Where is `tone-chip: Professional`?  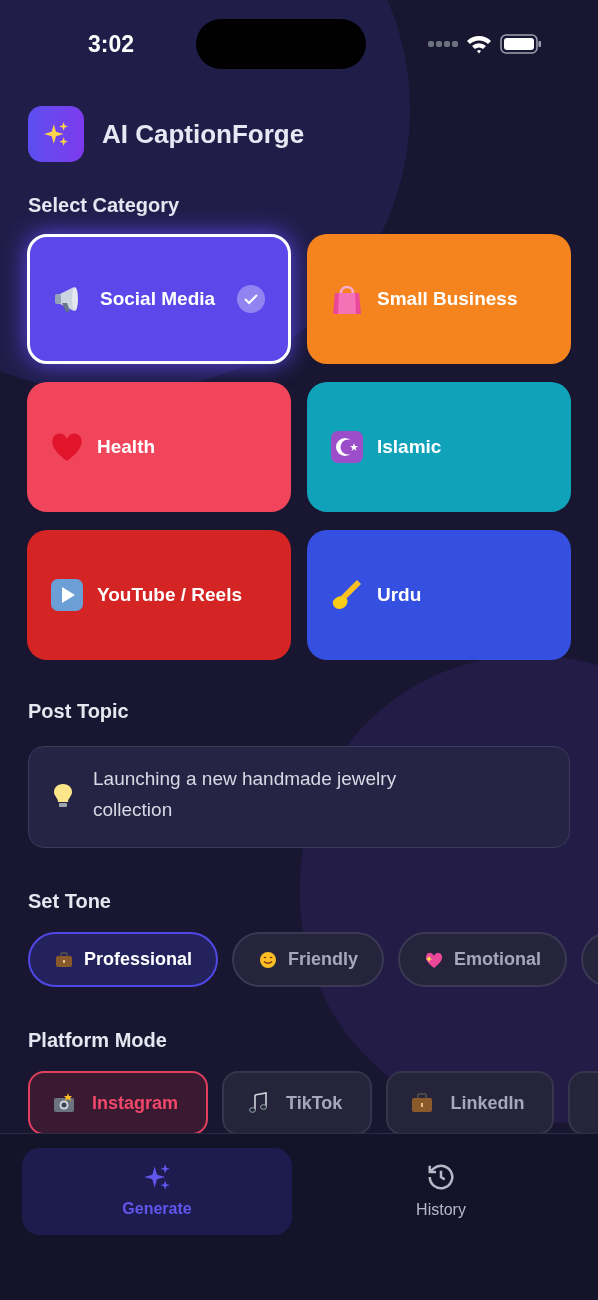 tone-chip: Professional is located at coordinates (123, 959).